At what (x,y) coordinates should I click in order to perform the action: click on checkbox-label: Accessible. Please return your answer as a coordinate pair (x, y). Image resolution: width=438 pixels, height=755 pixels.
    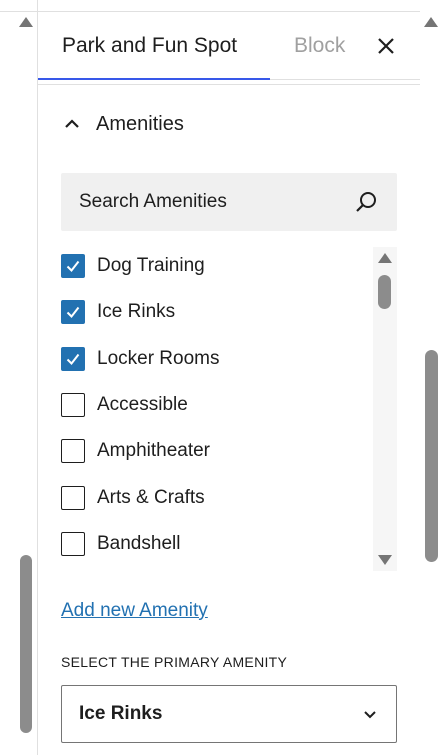
    Looking at the image, I should click on (142, 404).